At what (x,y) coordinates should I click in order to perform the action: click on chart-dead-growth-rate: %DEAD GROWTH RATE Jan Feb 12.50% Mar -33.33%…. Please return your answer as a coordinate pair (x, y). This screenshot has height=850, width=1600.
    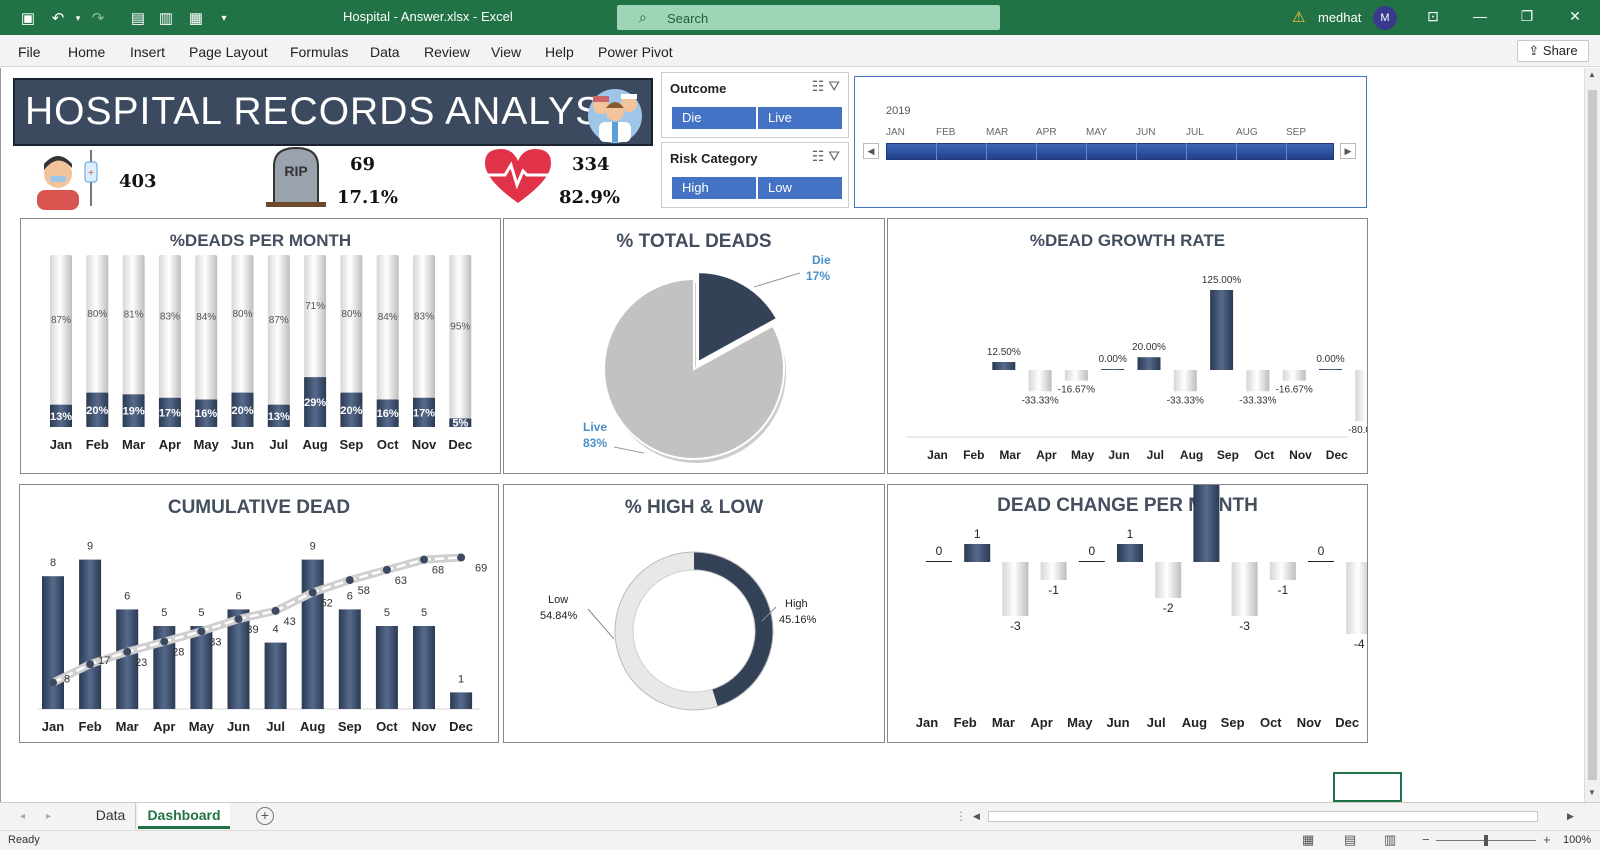
    Looking at the image, I should click on (1127, 346).